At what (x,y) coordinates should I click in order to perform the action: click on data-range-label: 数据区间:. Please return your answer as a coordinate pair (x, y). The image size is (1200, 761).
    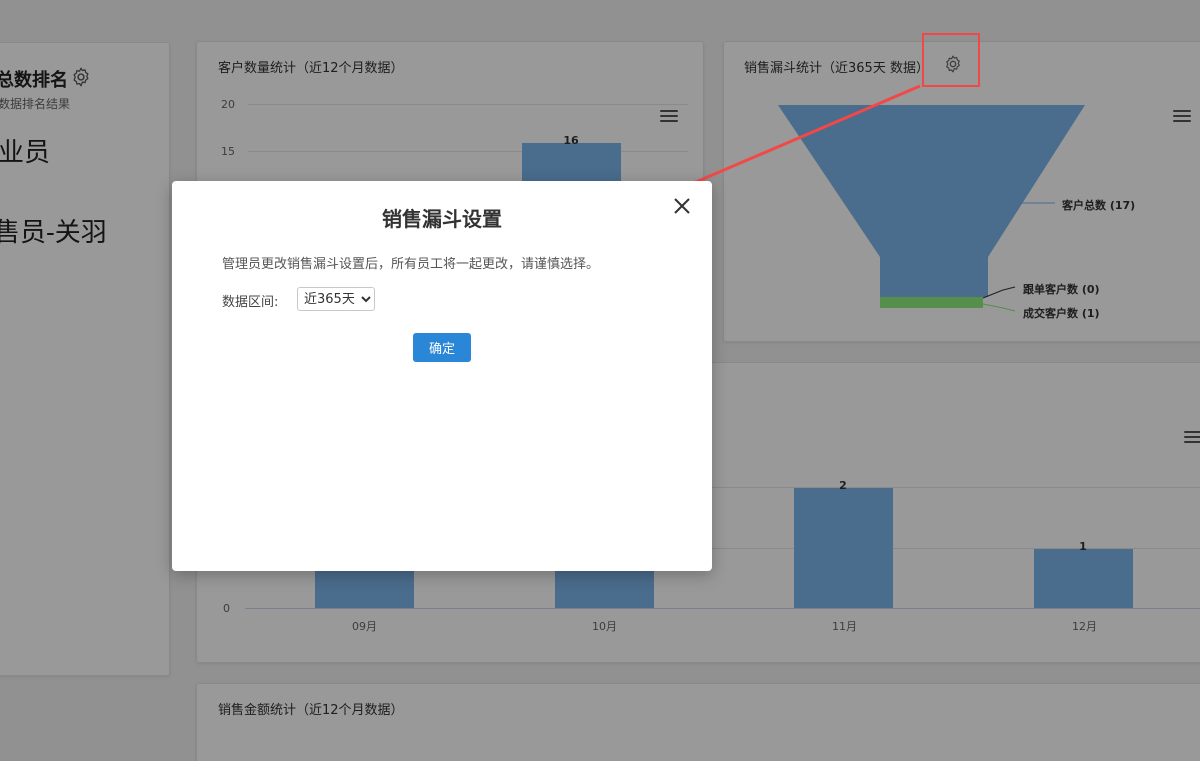
    Looking at the image, I should click on (250, 302).